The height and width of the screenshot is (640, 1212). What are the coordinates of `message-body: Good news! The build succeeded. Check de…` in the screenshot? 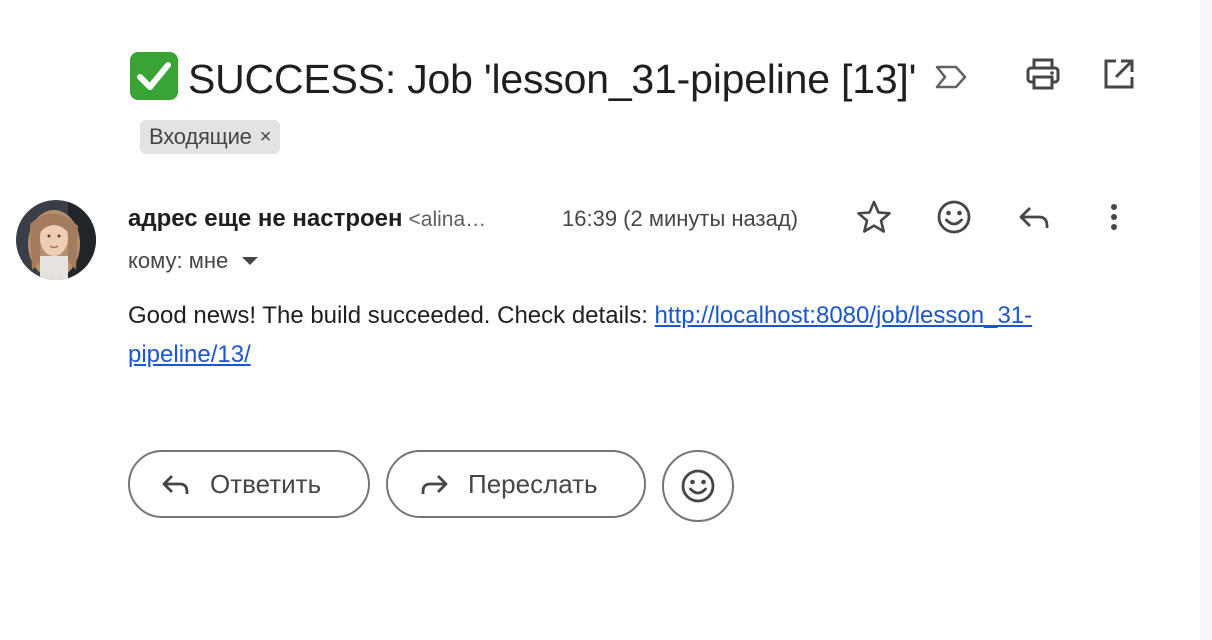 It's located at (628, 335).